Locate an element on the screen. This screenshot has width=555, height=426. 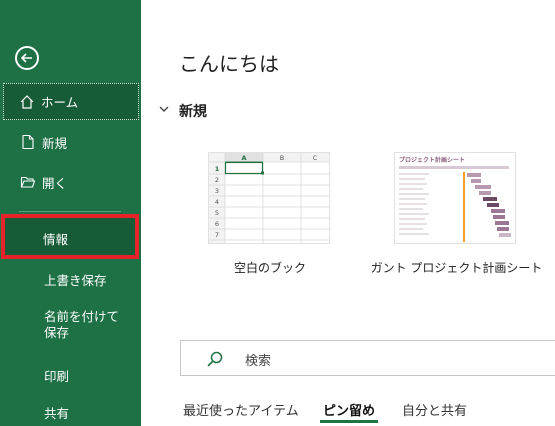
template-gantt: プロジェクト計画シート is located at coordinates (455, 198).